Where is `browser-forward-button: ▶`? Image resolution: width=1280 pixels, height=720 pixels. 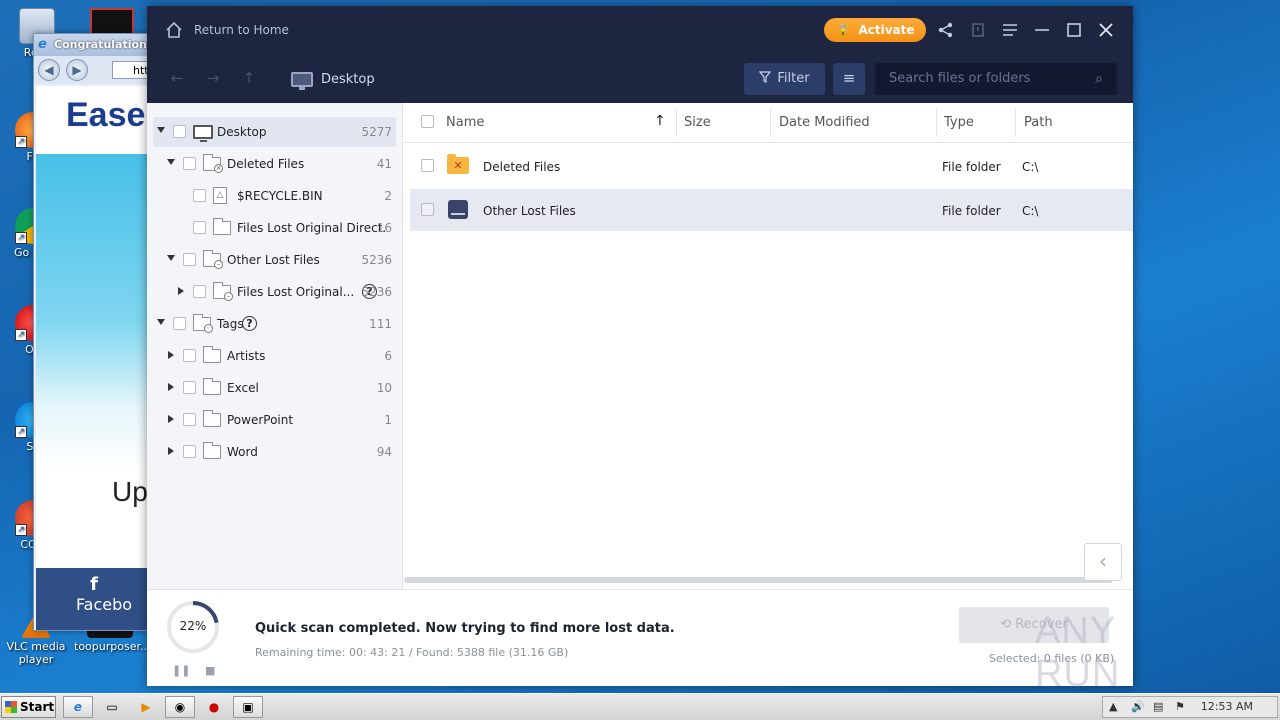 browser-forward-button: ▶ is located at coordinates (77, 70).